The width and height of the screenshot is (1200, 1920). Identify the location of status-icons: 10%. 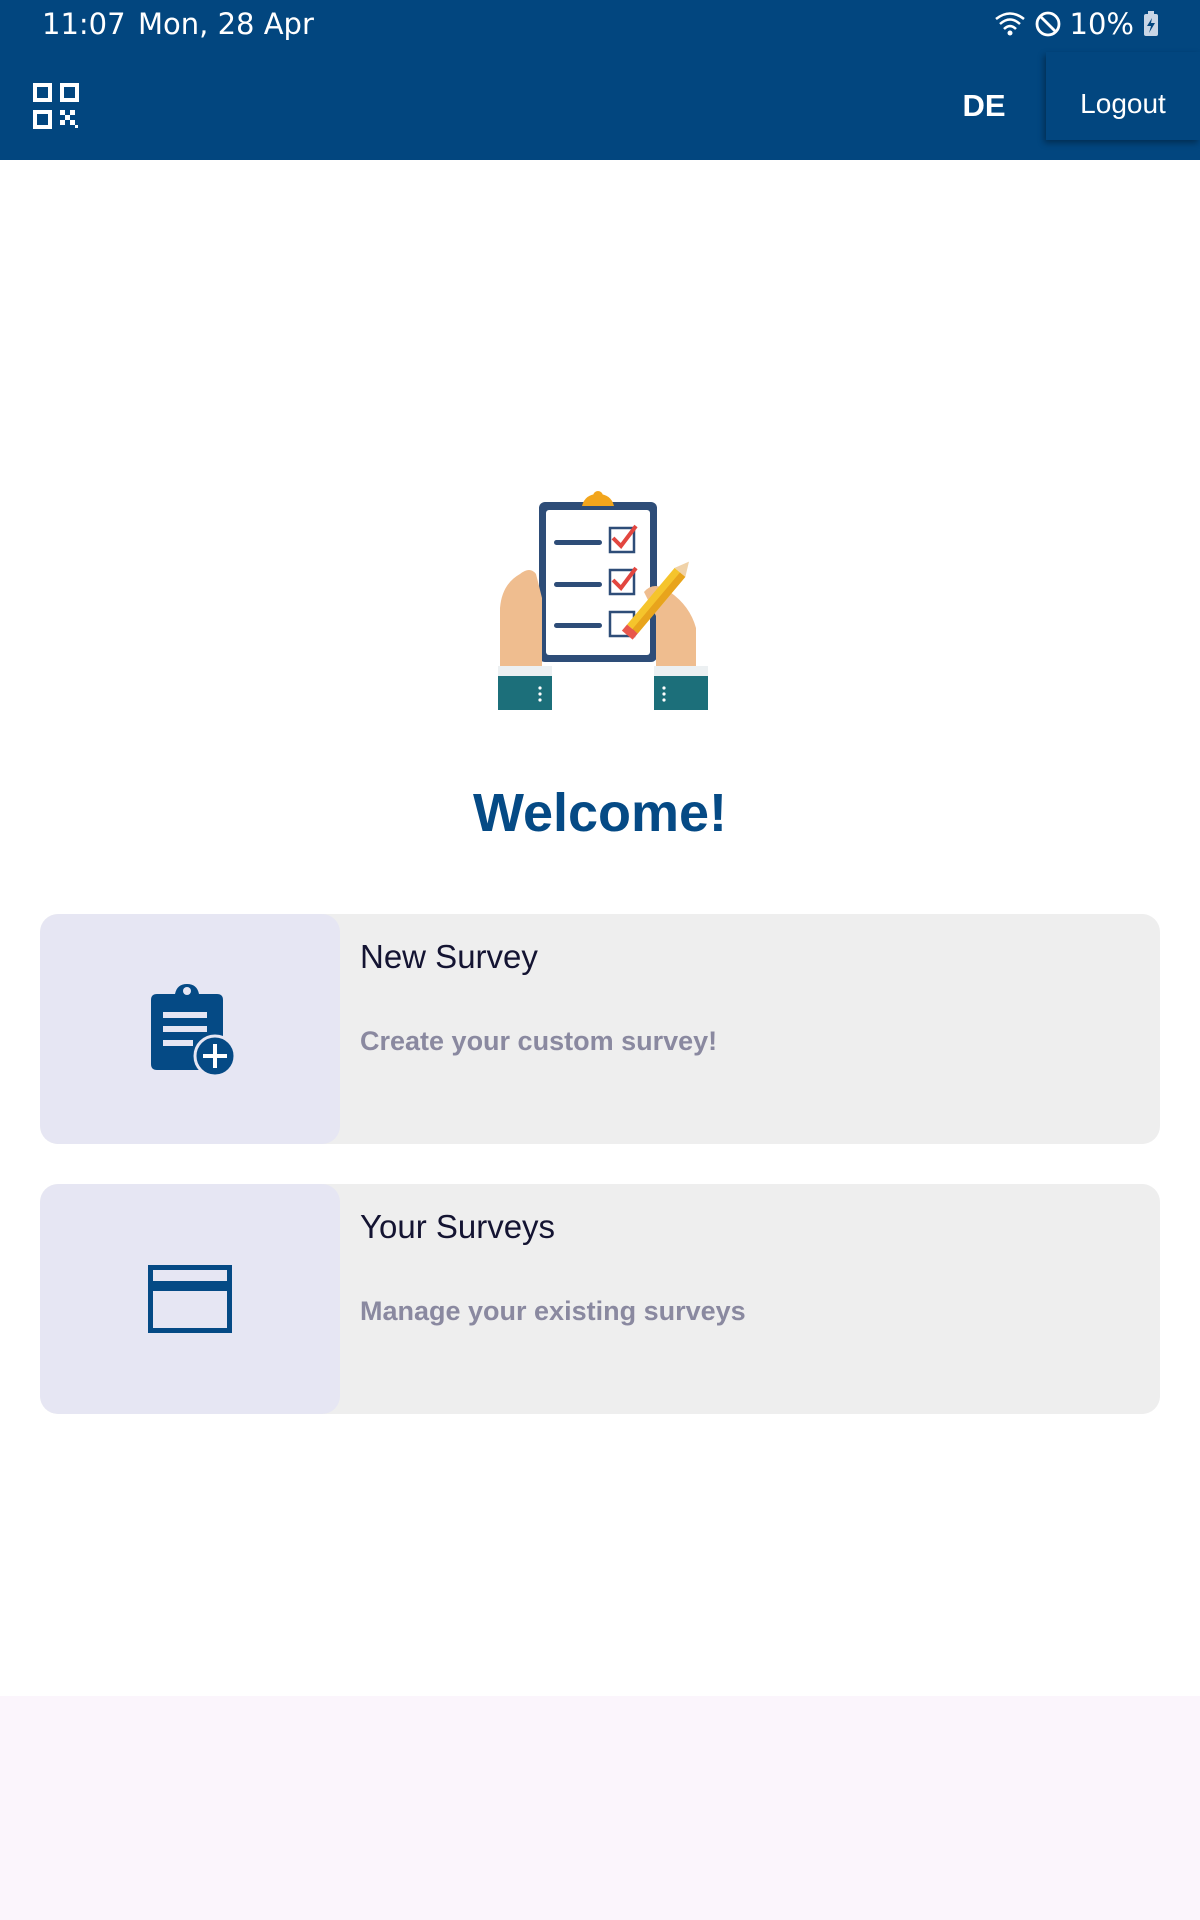
(1077, 24).